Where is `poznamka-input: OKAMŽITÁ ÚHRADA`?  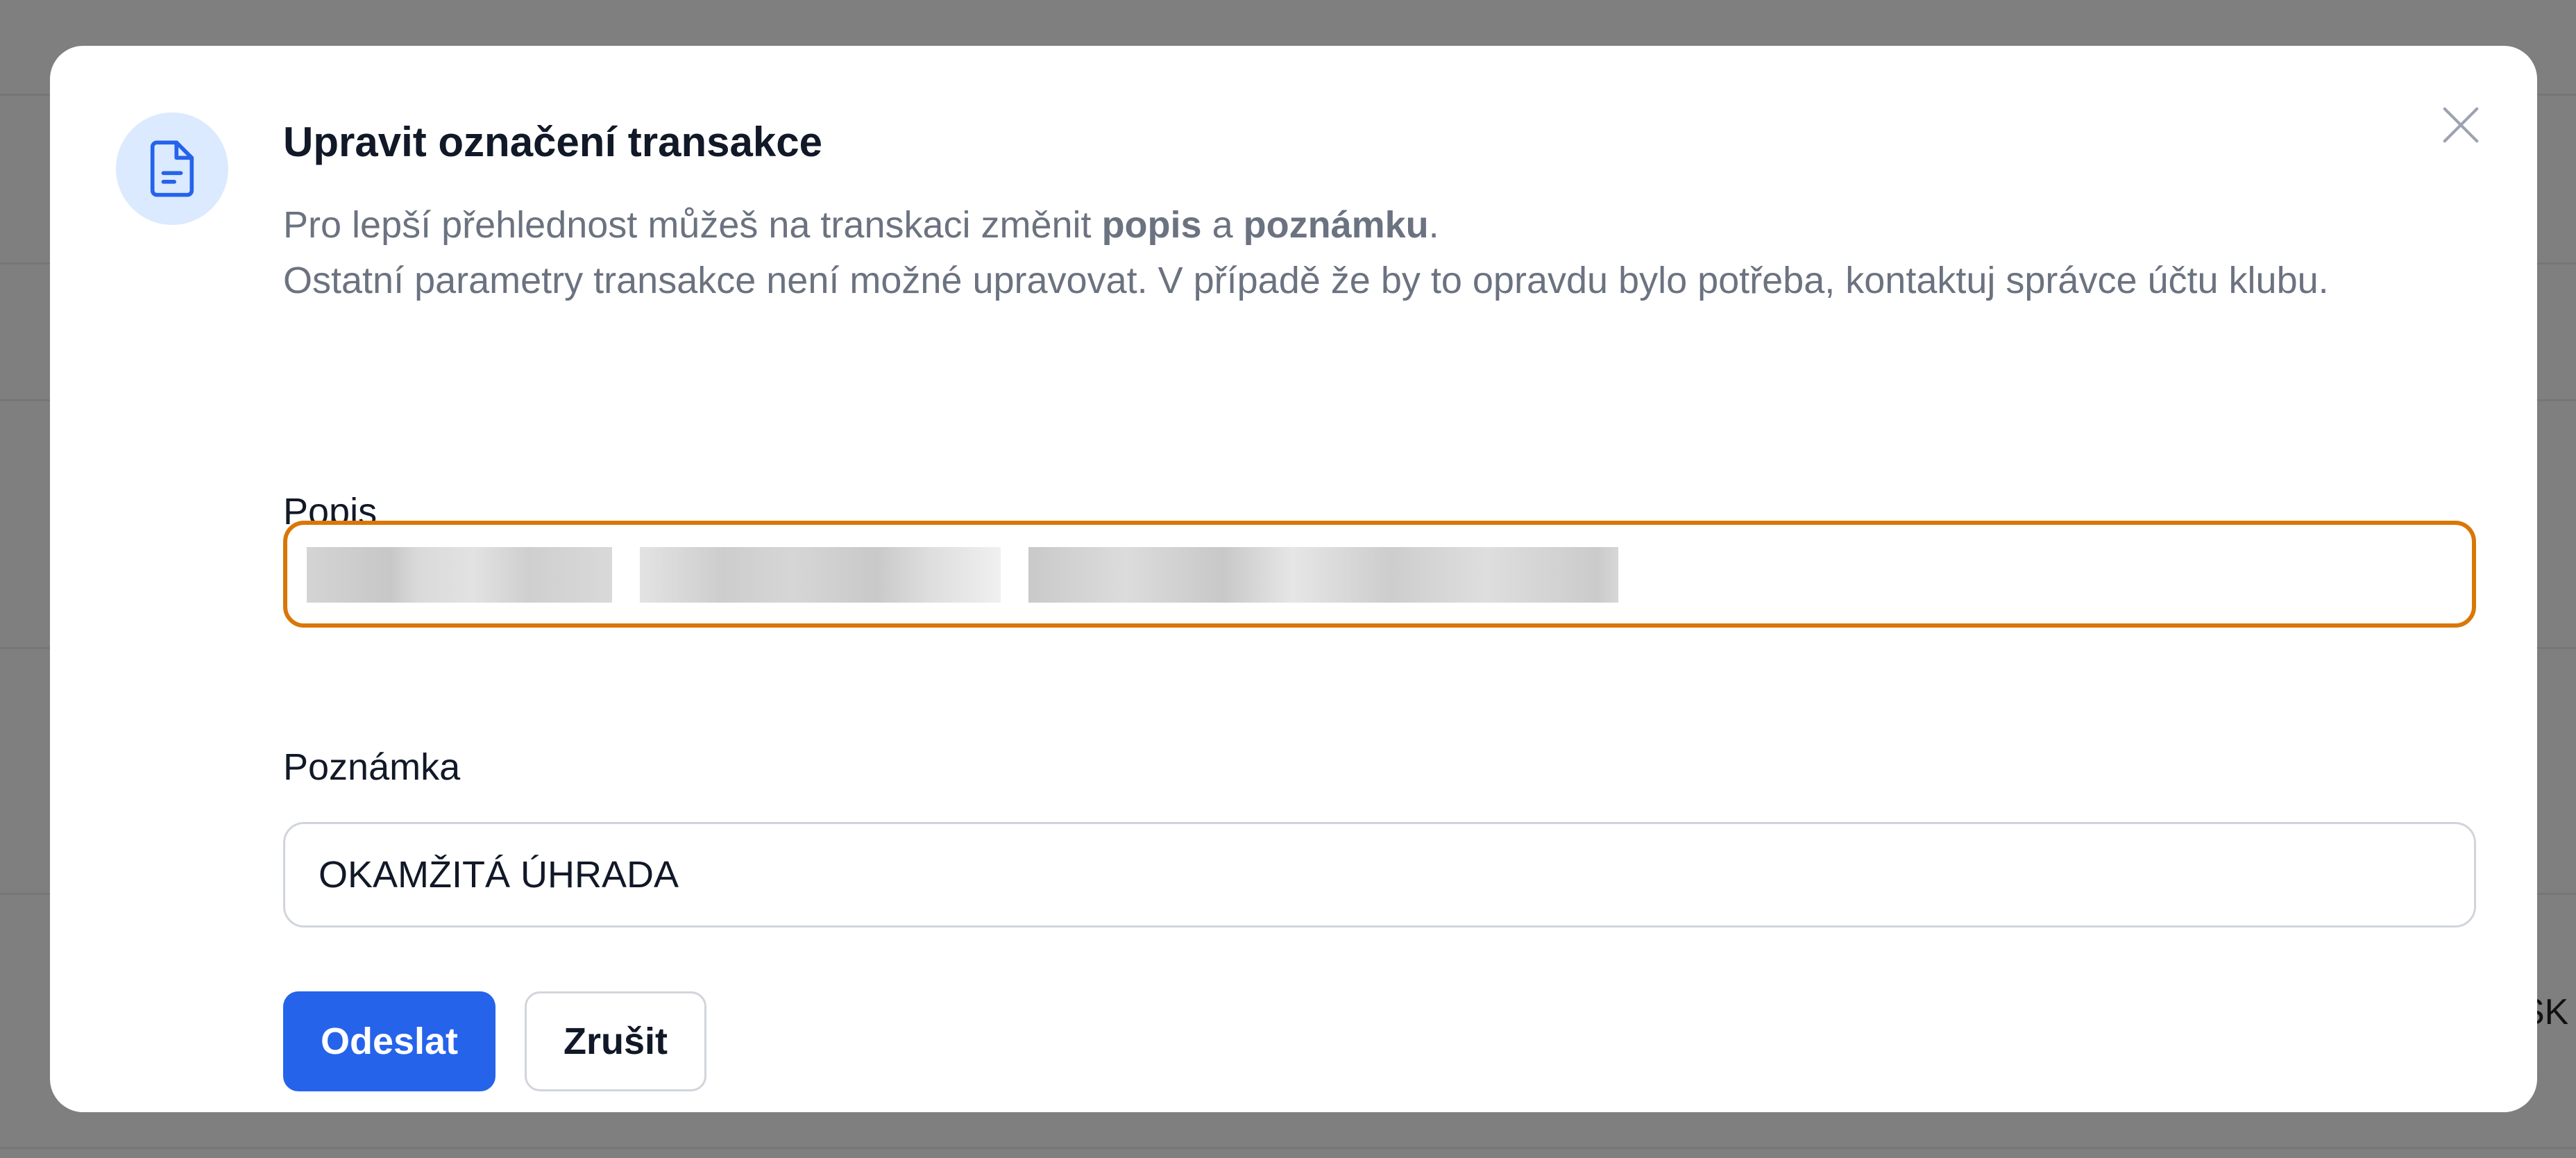 poznamka-input: OKAMŽITÁ ÚHRADA is located at coordinates (1379, 875).